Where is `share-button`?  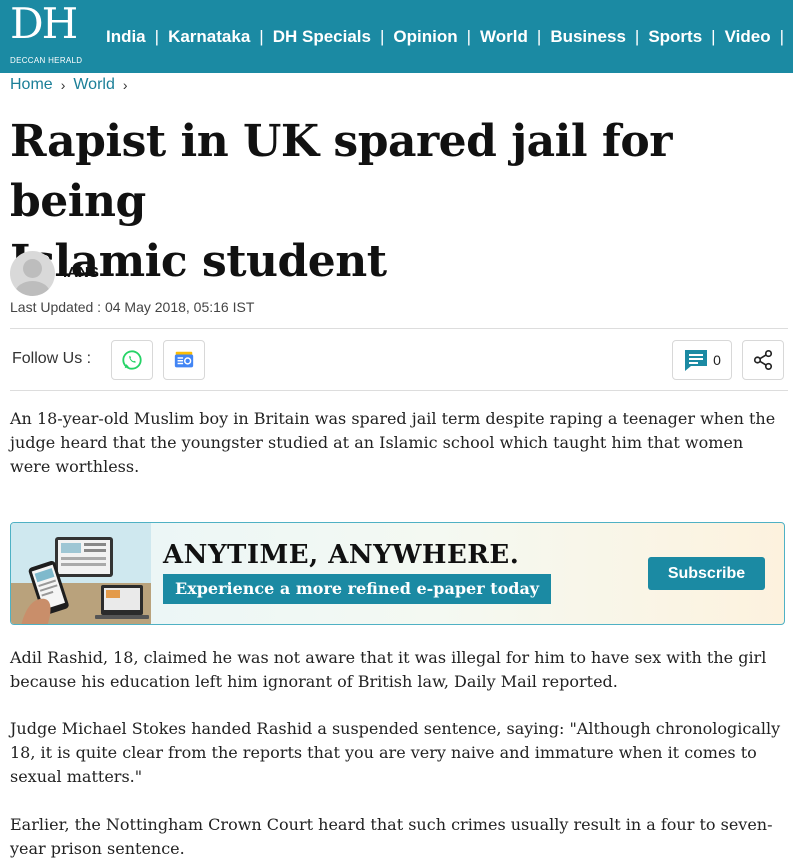
share-button is located at coordinates (763, 360).